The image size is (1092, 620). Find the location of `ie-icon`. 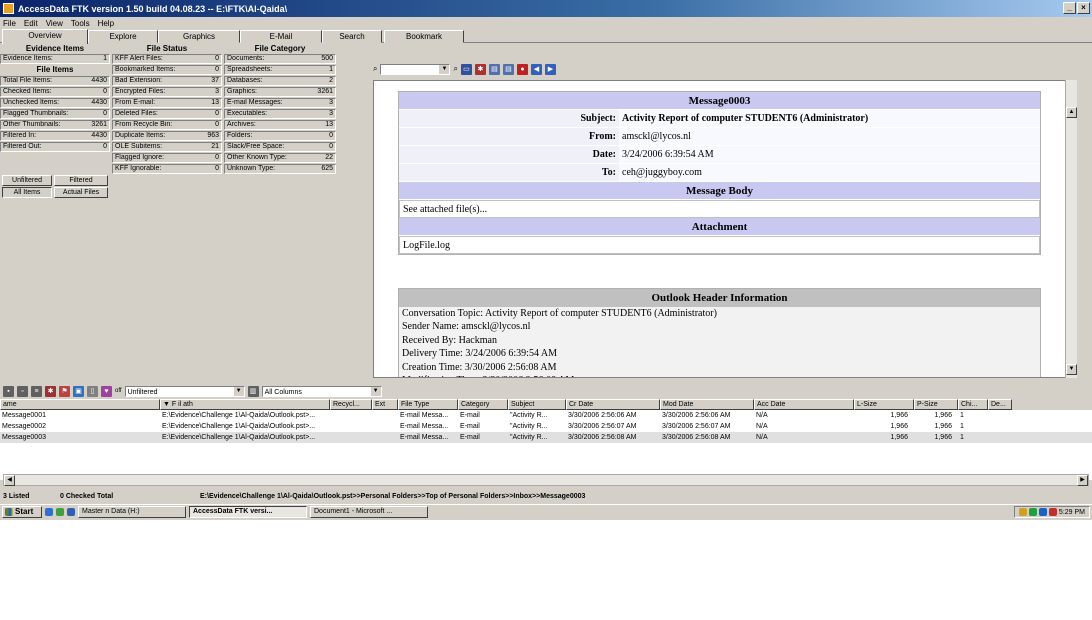

ie-icon is located at coordinates (49, 511).